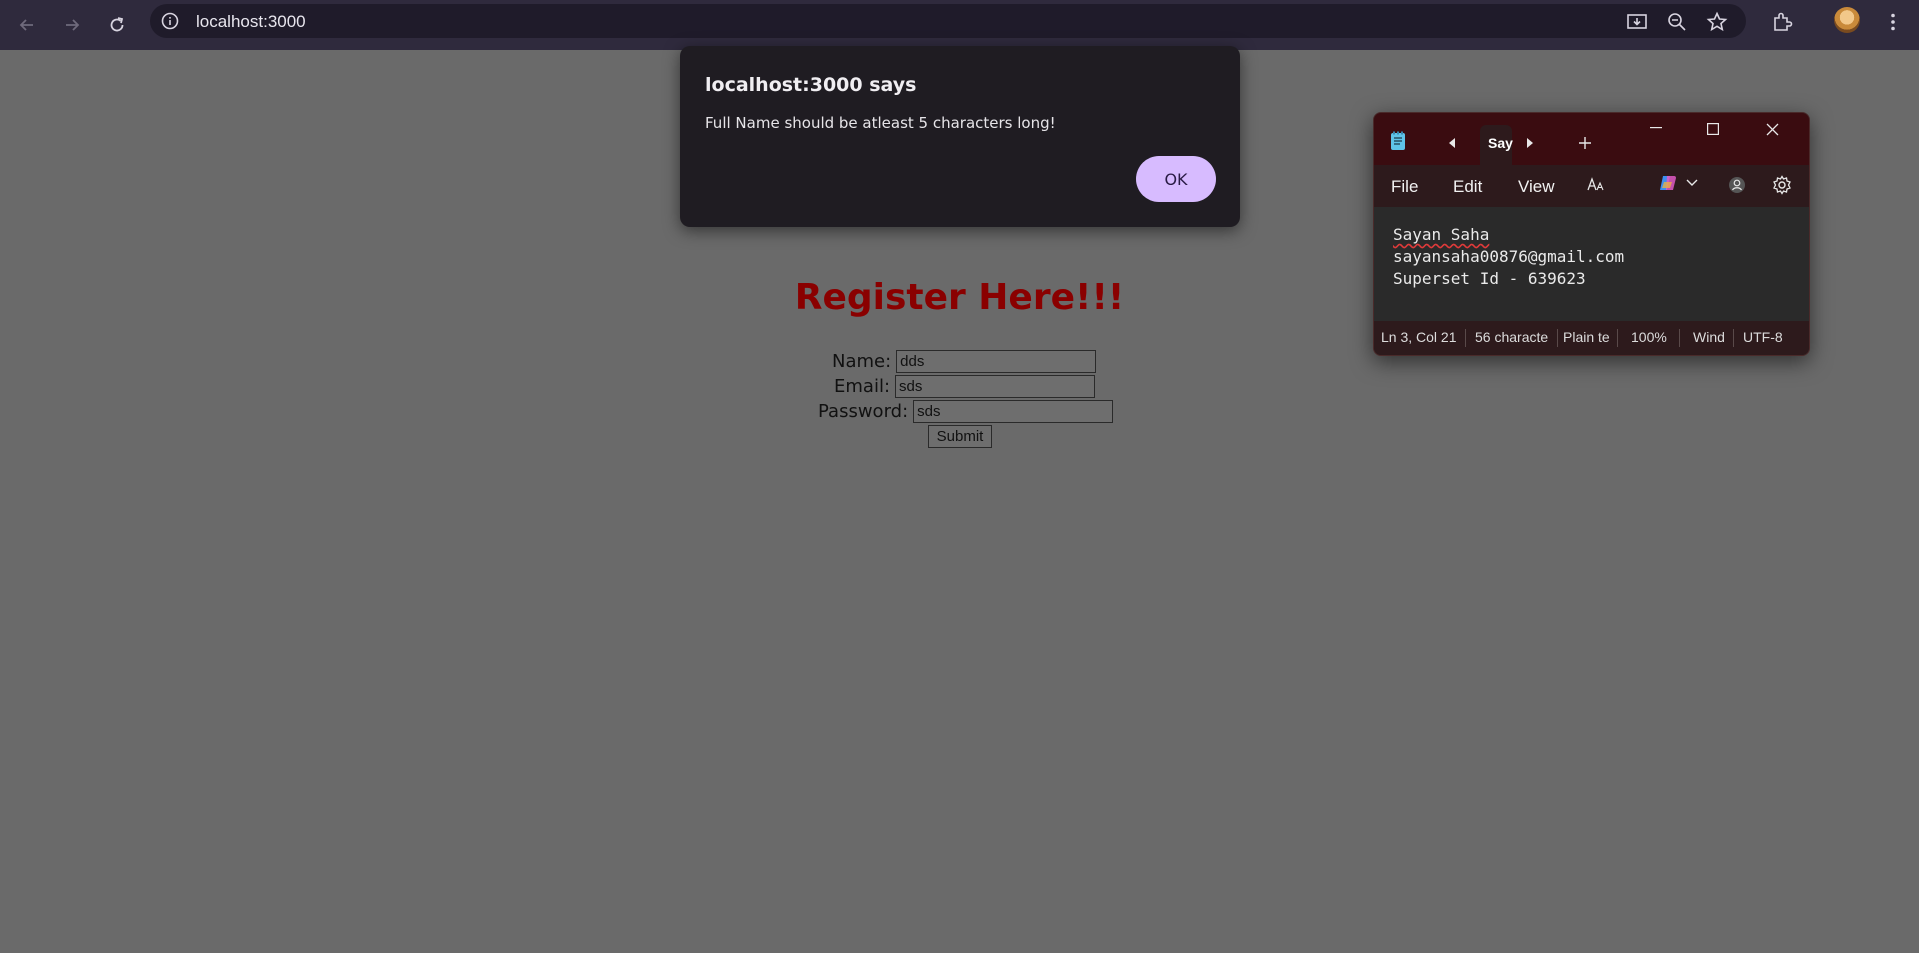 The width and height of the screenshot is (1919, 953). What do you see at coordinates (1404, 187) in the screenshot?
I see `menu-file: File` at bounding box center [1404, 187].